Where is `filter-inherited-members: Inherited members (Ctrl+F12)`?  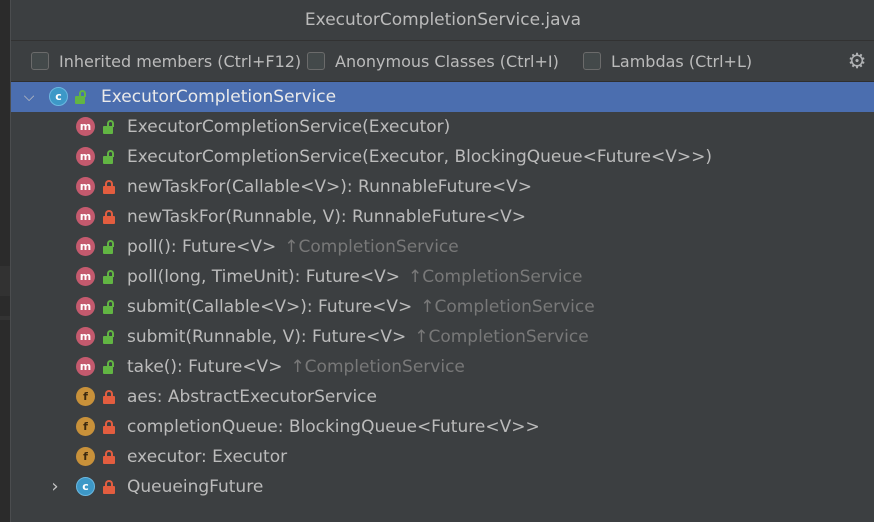
filter-inherited-members: Inherited members (Ctrl+F12) is located at coordinates (166, 61).